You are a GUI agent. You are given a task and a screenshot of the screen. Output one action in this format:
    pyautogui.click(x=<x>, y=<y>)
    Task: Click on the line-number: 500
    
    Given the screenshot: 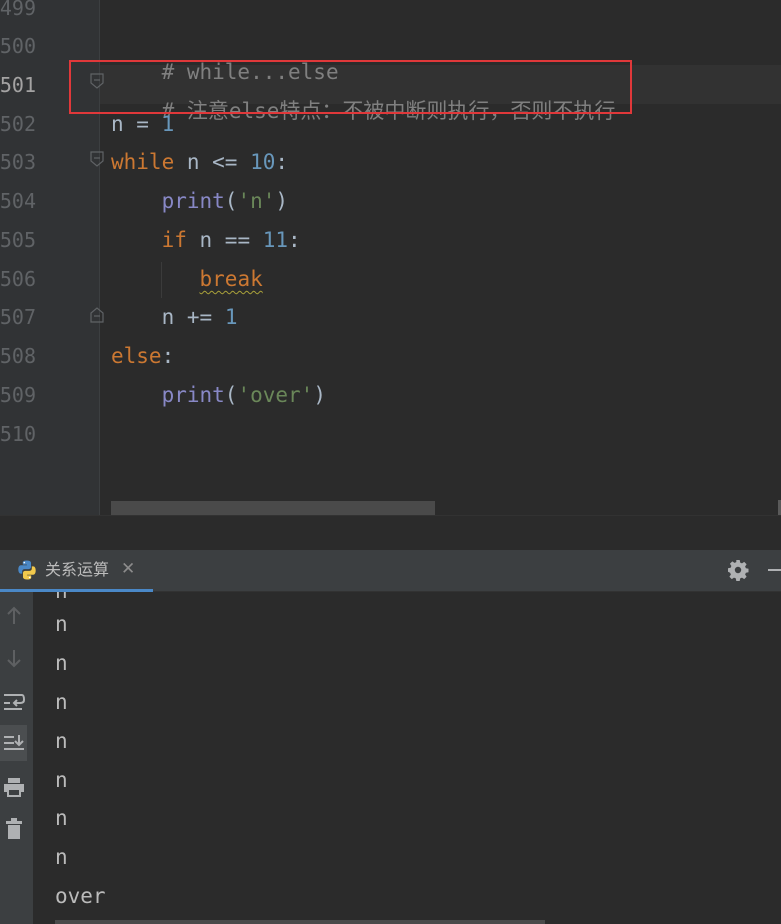 What is the action you would take?
    pyautogui.click(x=18, y=46)
    